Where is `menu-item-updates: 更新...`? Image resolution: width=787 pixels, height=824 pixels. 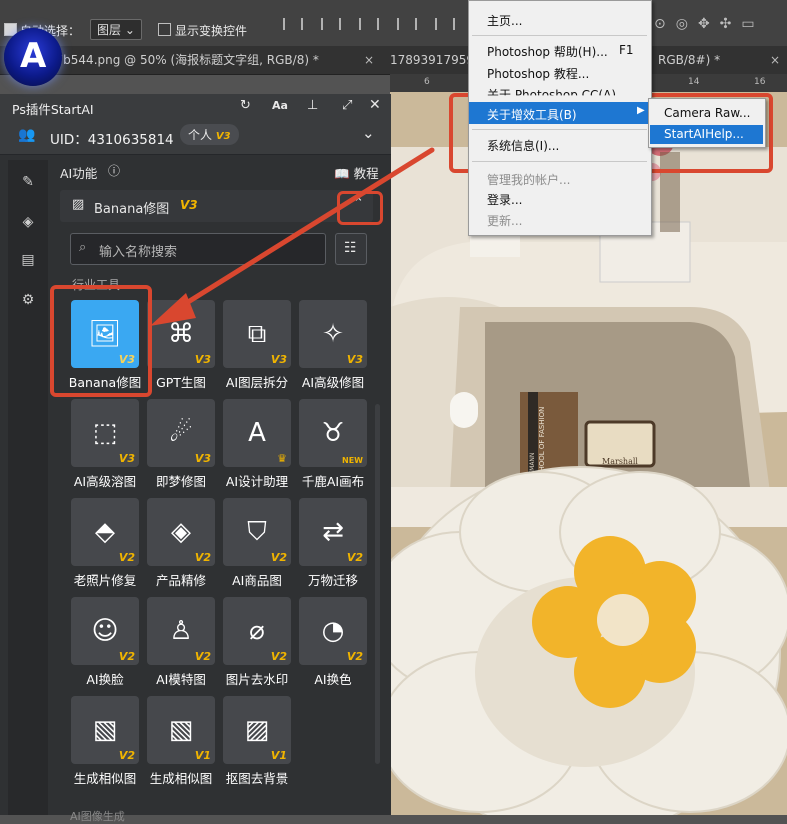 menu-item-updates: 更新... is located at coordinates (505, 221).